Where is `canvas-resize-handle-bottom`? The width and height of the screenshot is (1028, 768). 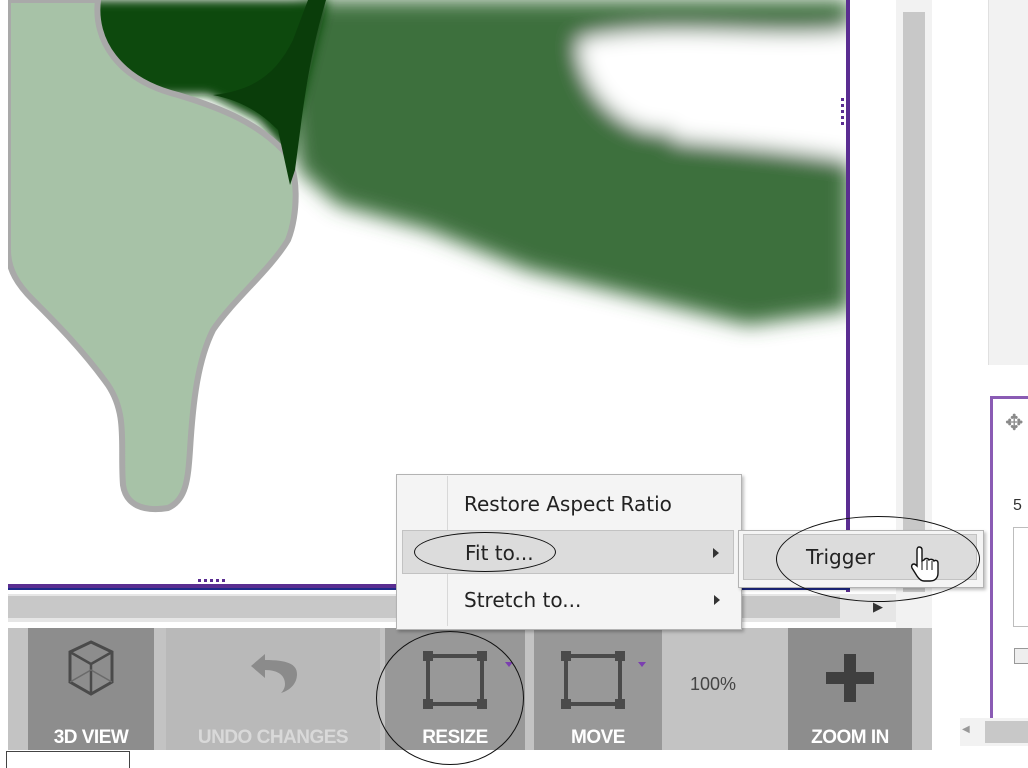
canvas-resize-handle-bottom is located at coordinates (210, 580).